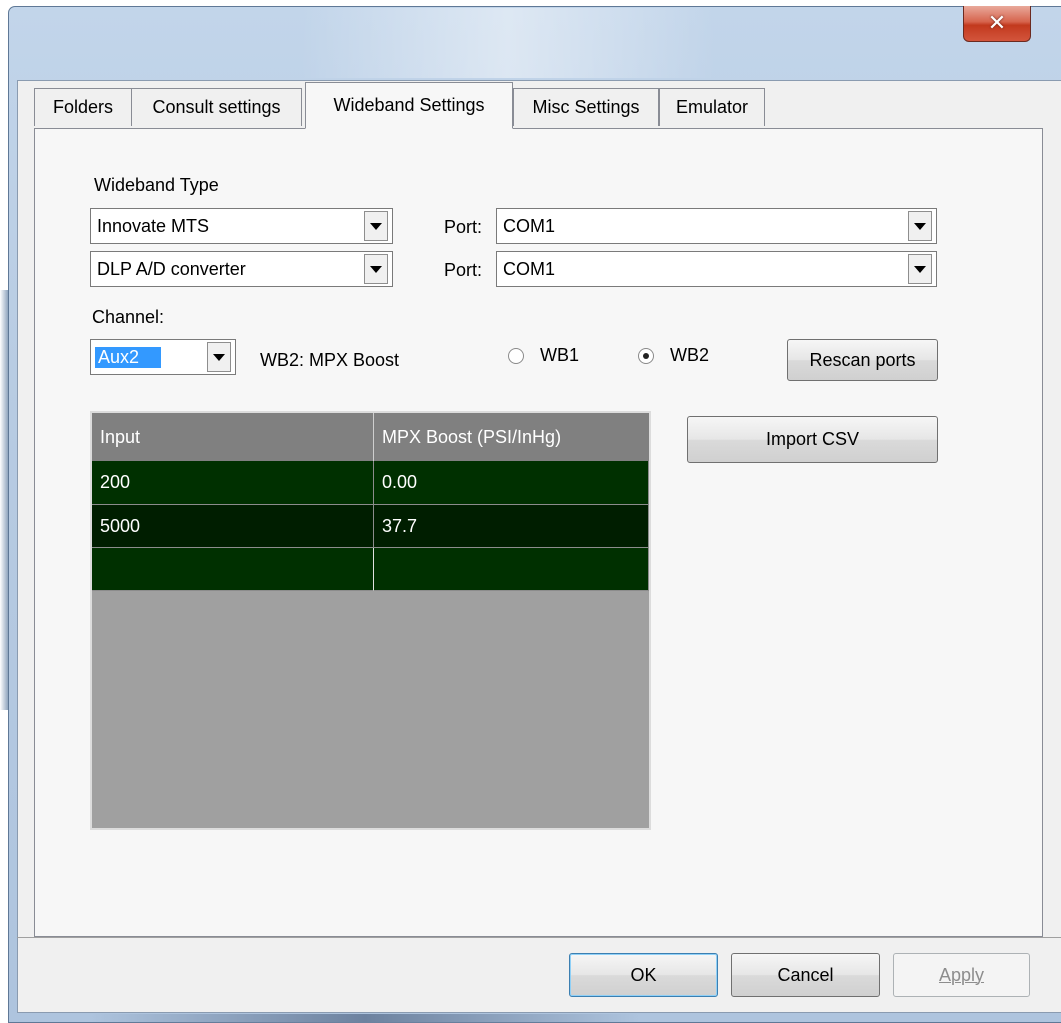 The height and width of the screenshot is (1023, 1061). What do you see at coordinates (643, 975) in the screenshot?
I see `ok-button: OK` at bounding box center [643, 975].